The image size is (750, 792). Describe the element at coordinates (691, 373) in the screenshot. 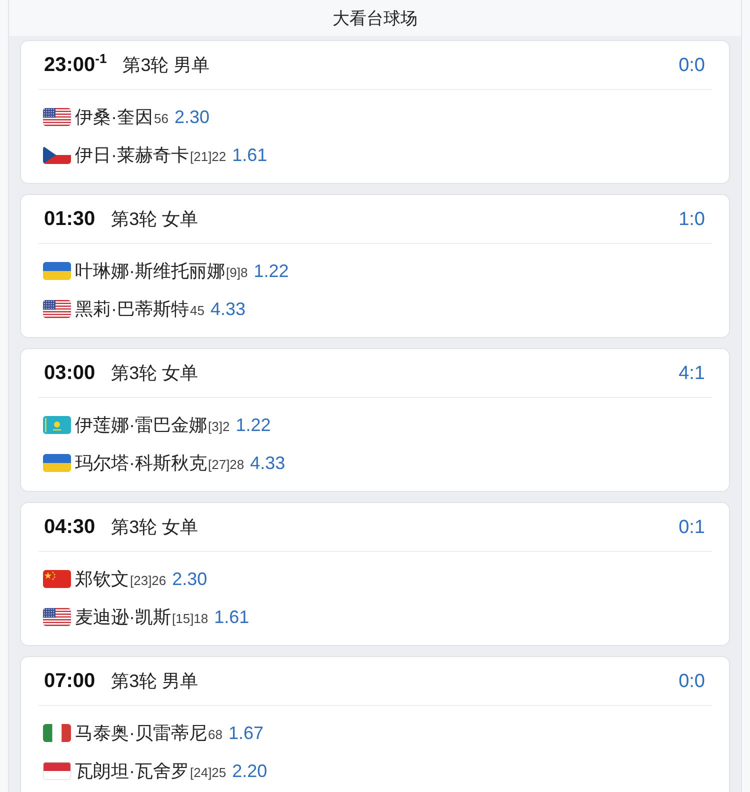

I see `match-score: 4:1` at that location.